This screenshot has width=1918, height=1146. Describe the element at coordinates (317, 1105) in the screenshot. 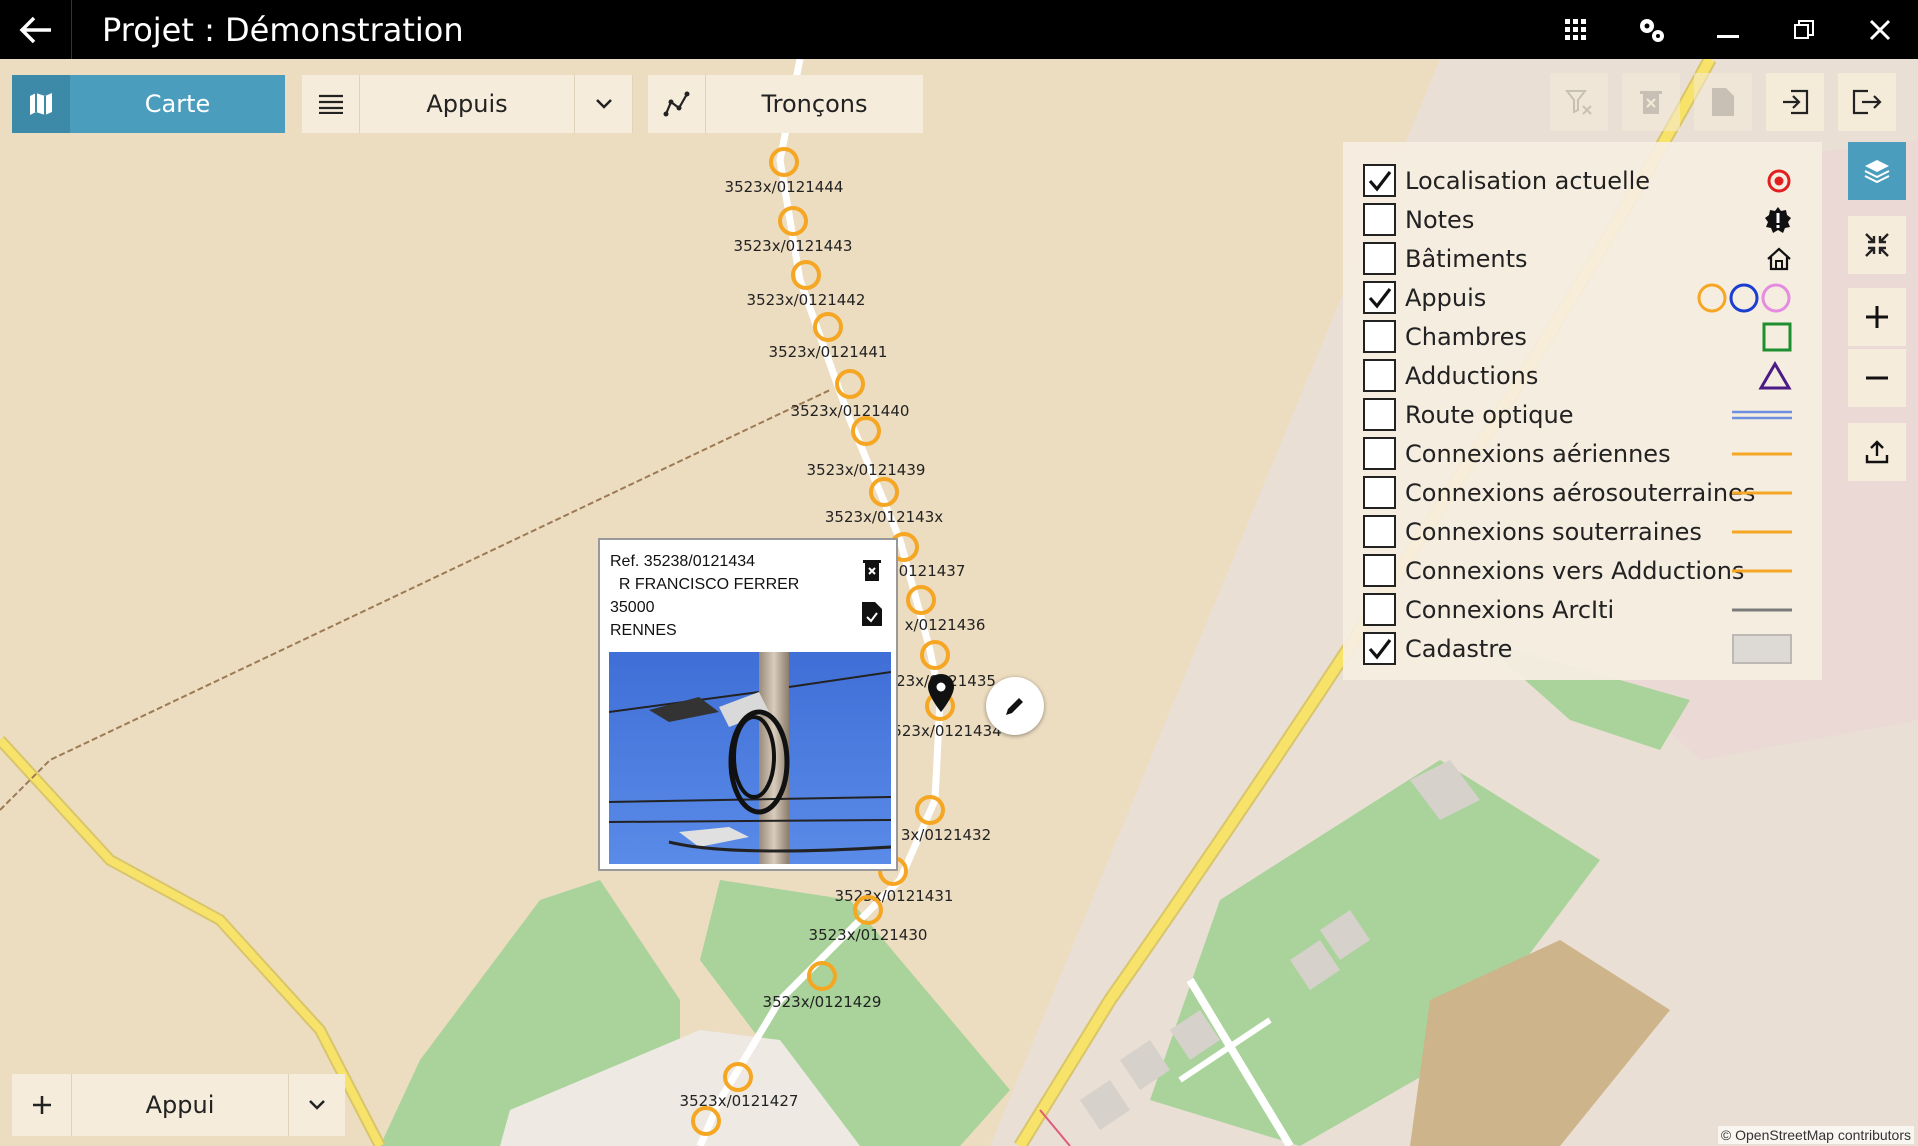

I see `add-type-dropdown` at that location.